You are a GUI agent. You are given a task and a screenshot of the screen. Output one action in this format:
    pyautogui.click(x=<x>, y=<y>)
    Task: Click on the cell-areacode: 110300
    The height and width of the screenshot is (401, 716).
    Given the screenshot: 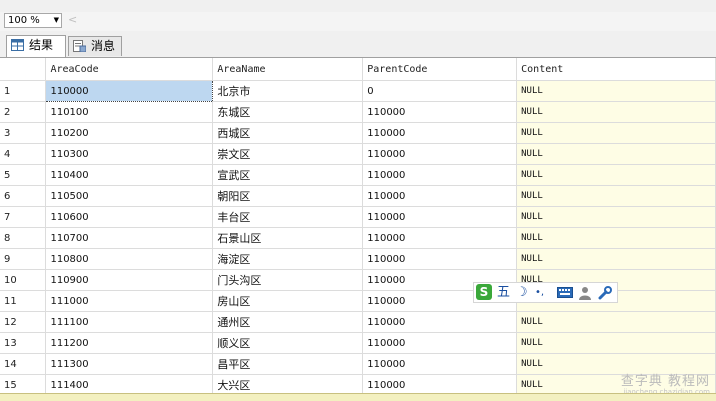 What is the action you would take?
    pyautogui.click(x=129, y=154)
    